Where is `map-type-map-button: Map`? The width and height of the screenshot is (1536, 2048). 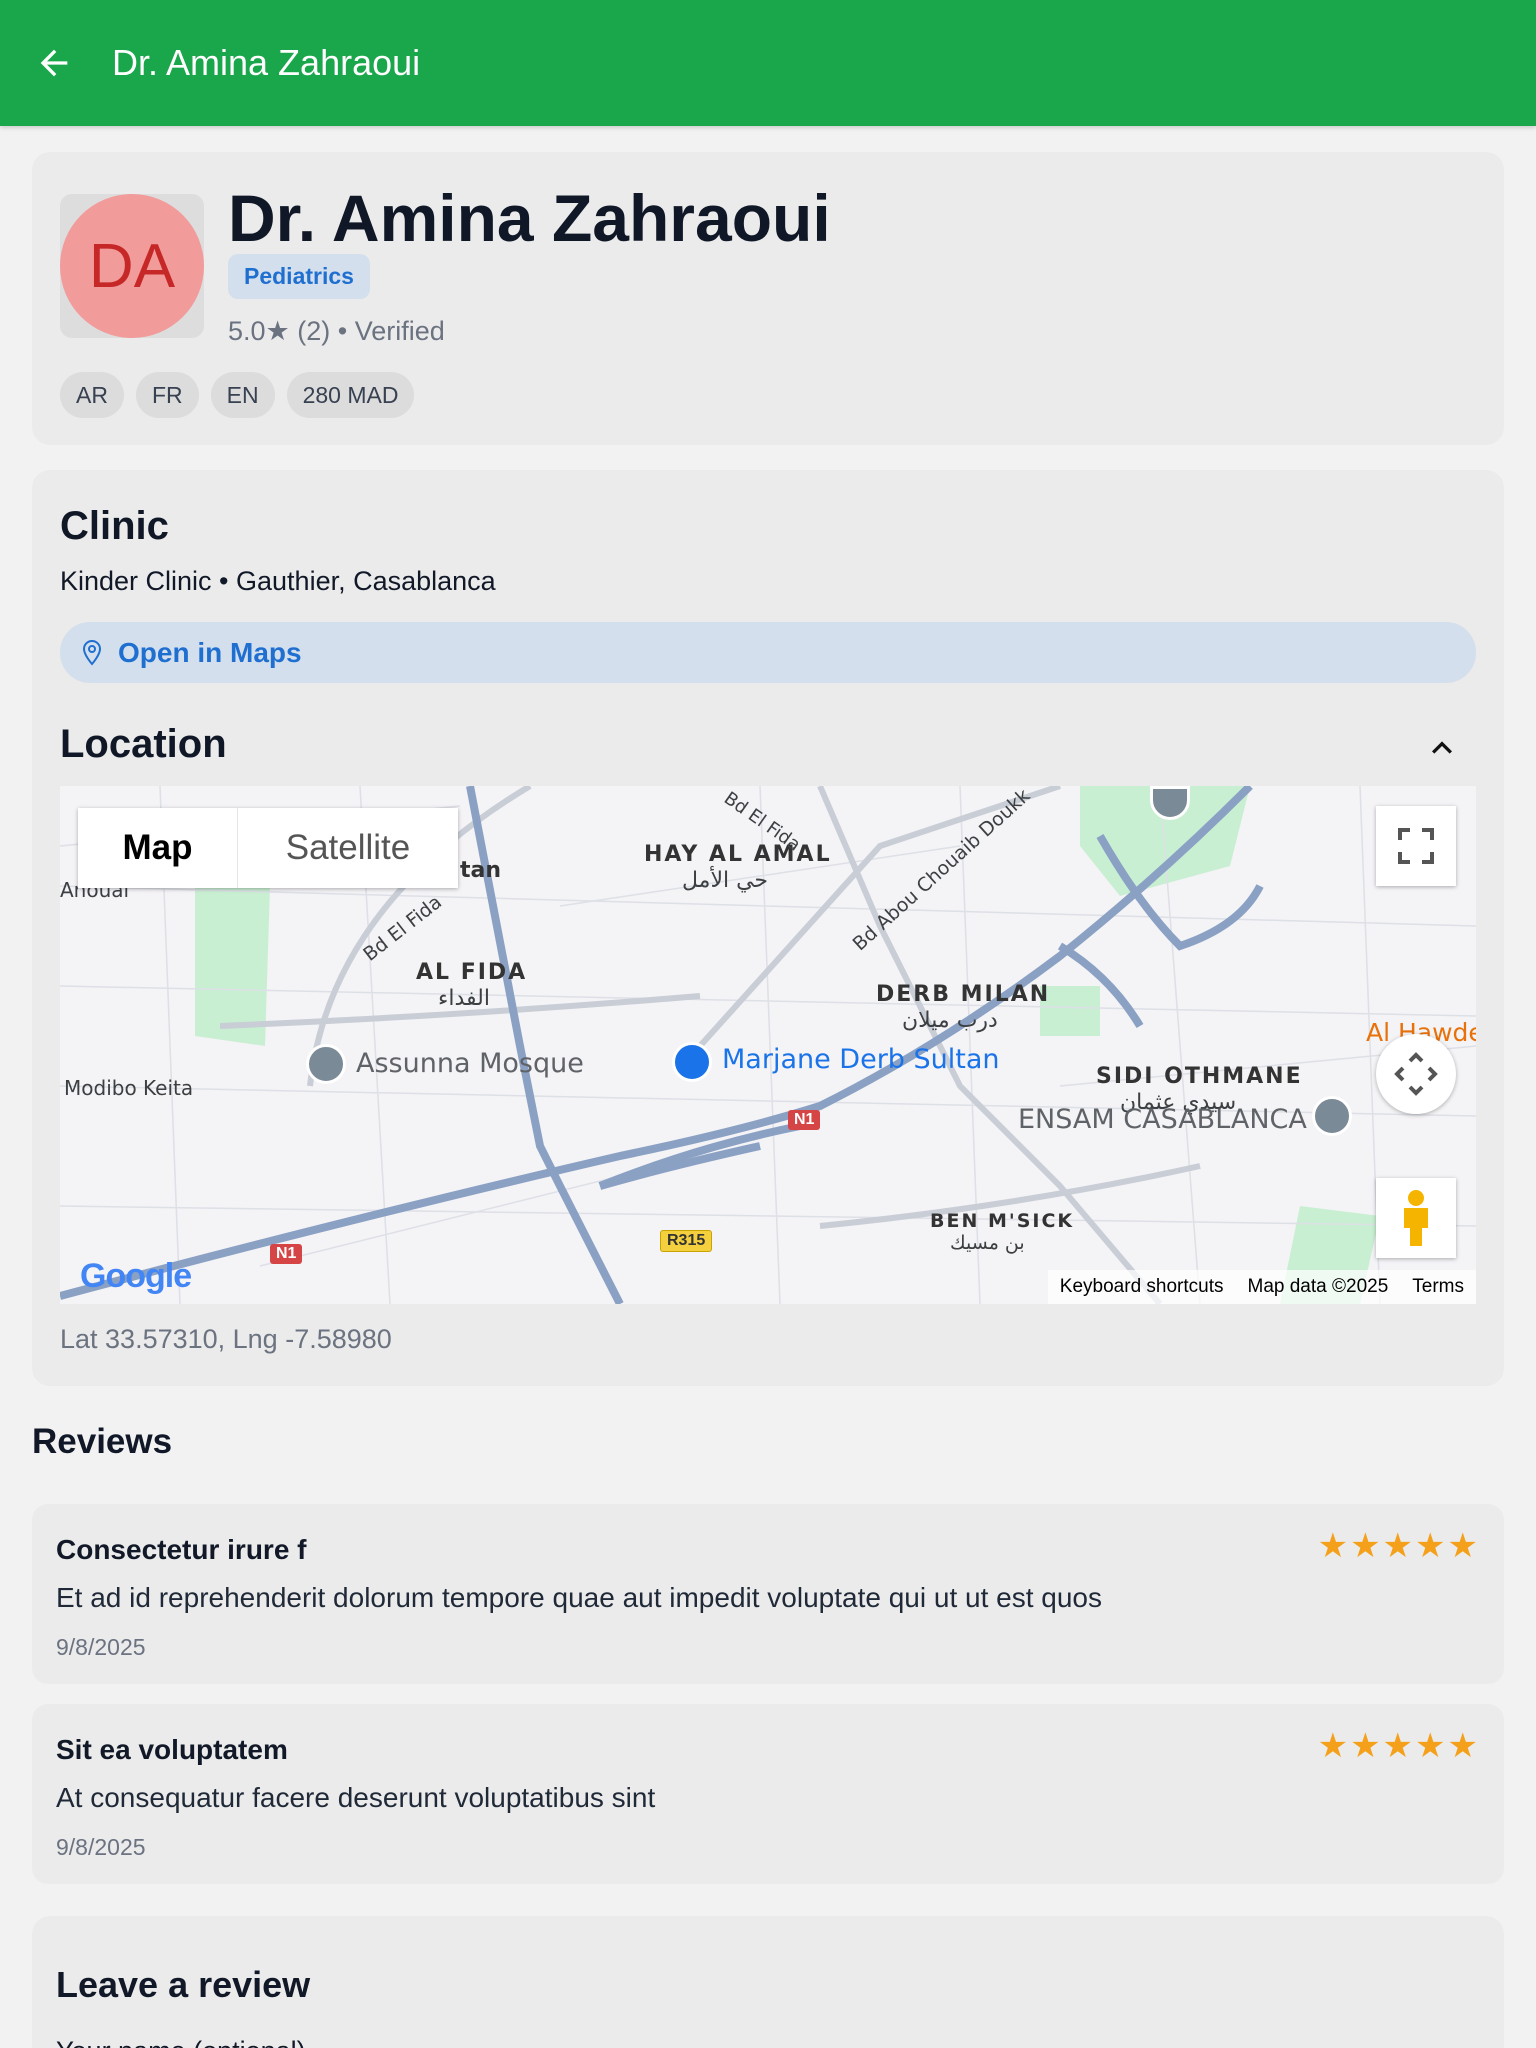 map-type-map-button: Map is located at coordinates (158, 848).